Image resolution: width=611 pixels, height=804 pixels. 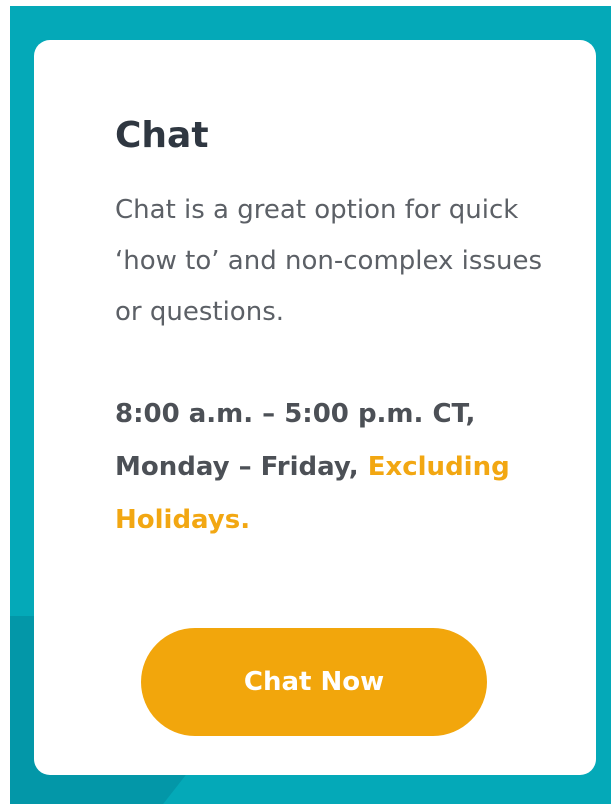 What do you see at coordinates (314, 682) in the screenshot?
I see `chat-now-button: Chat Now` at bounding box center [314, 682].